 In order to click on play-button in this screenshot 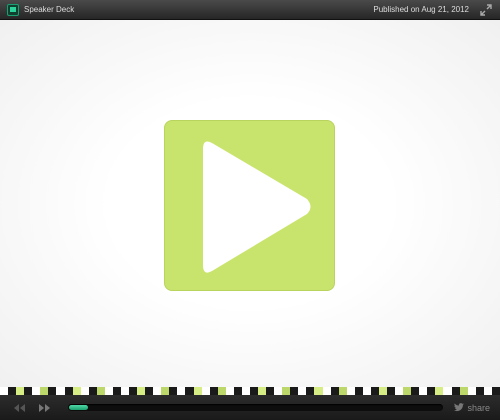, I will do `click(249, 205)`.